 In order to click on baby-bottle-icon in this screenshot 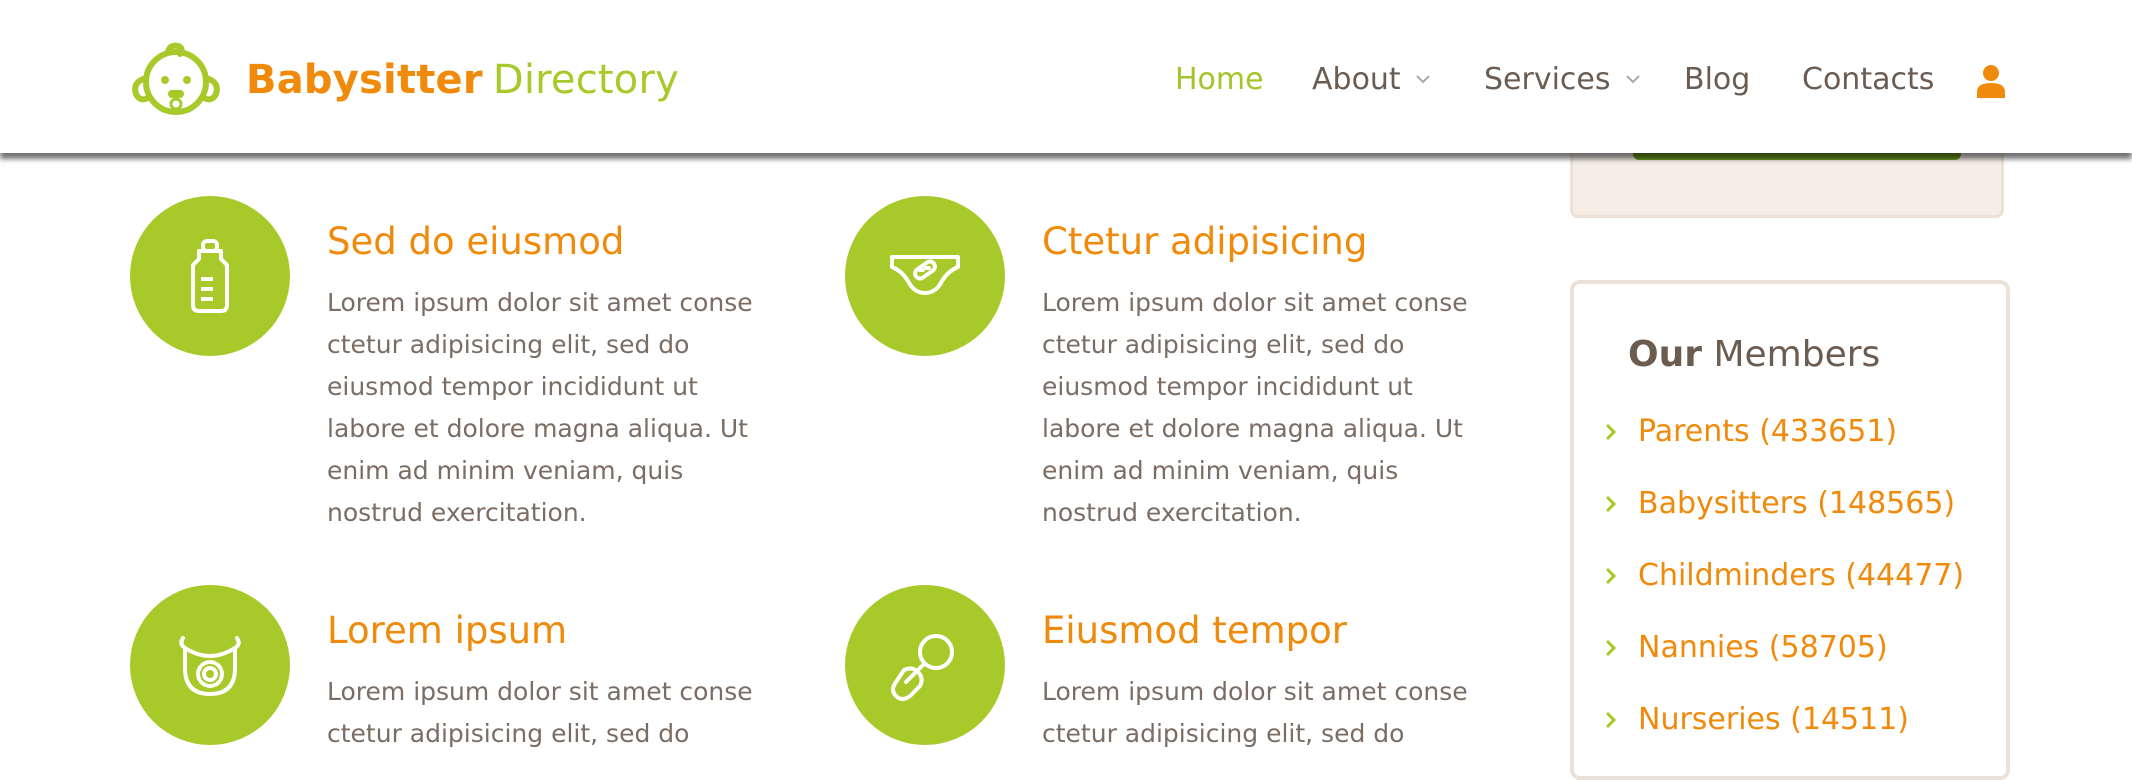, I will do `click(210, 276)`.